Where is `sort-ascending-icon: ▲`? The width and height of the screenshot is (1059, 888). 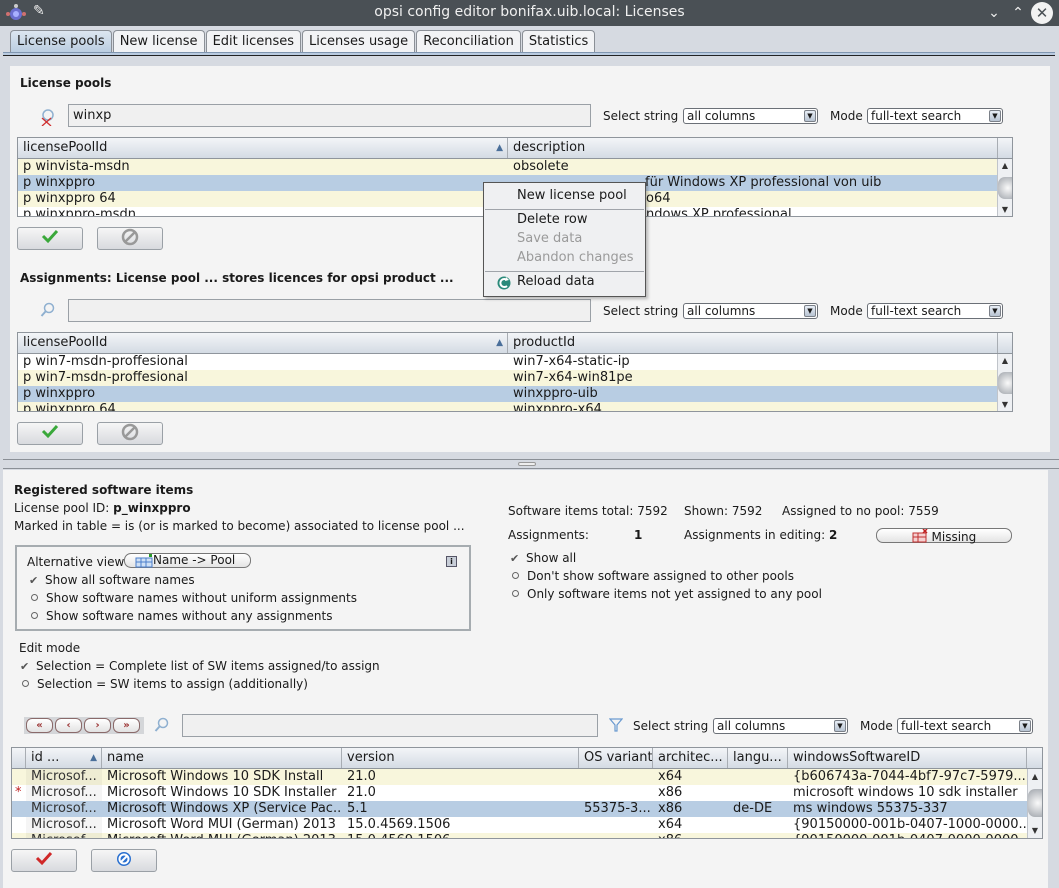
sort-ascending-icon: ▲ is located at coordinates (499, 343).